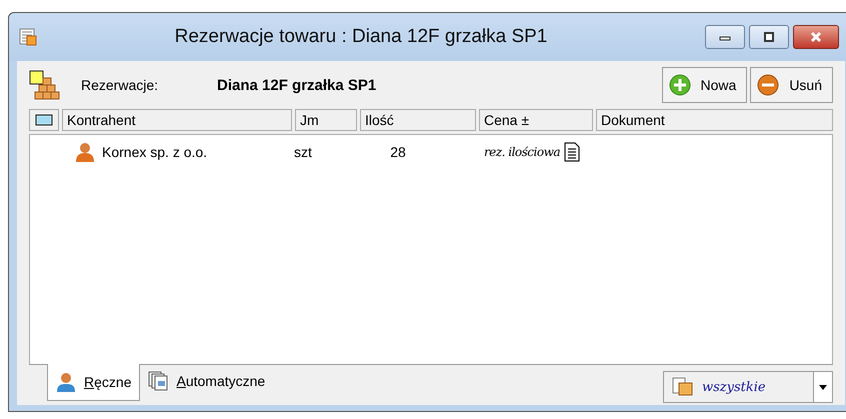 The width and height of the screenshot is (846, 419). Describe the element at coordinates (326, 120) in the screenshot. I see `column-header: Jm` at that location.